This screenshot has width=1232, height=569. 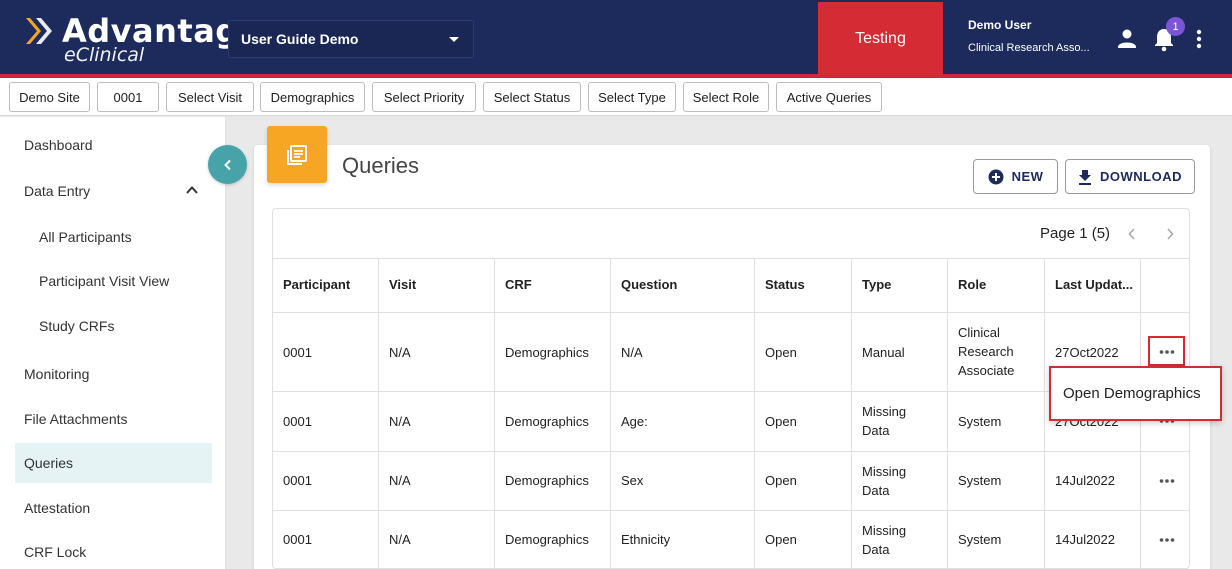 I want to click on download-button: DOWNLOAD, so click(x=1130, y=176).